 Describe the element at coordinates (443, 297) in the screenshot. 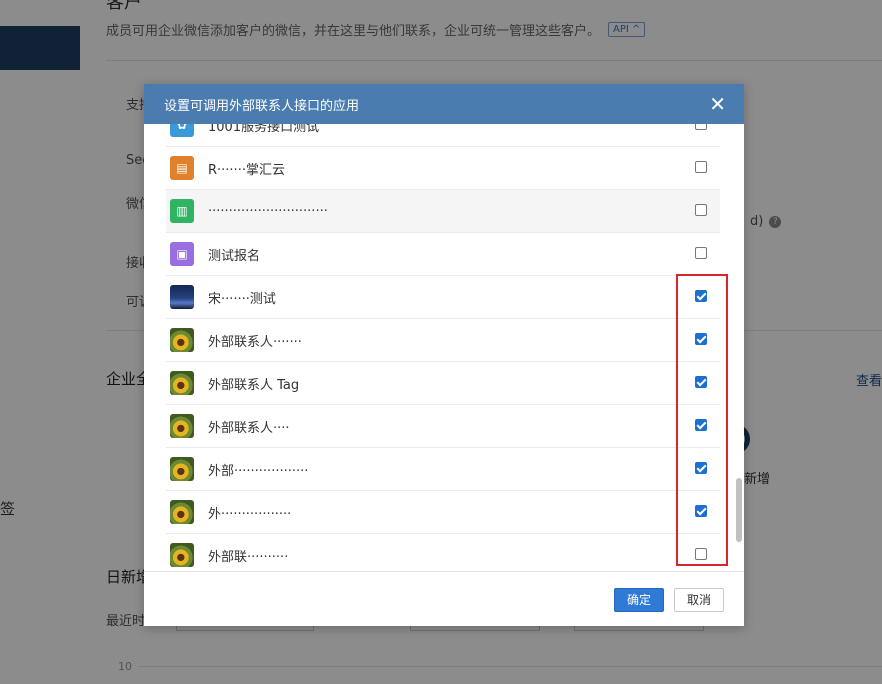

I see `app-row: 宋·······测试` at that location.